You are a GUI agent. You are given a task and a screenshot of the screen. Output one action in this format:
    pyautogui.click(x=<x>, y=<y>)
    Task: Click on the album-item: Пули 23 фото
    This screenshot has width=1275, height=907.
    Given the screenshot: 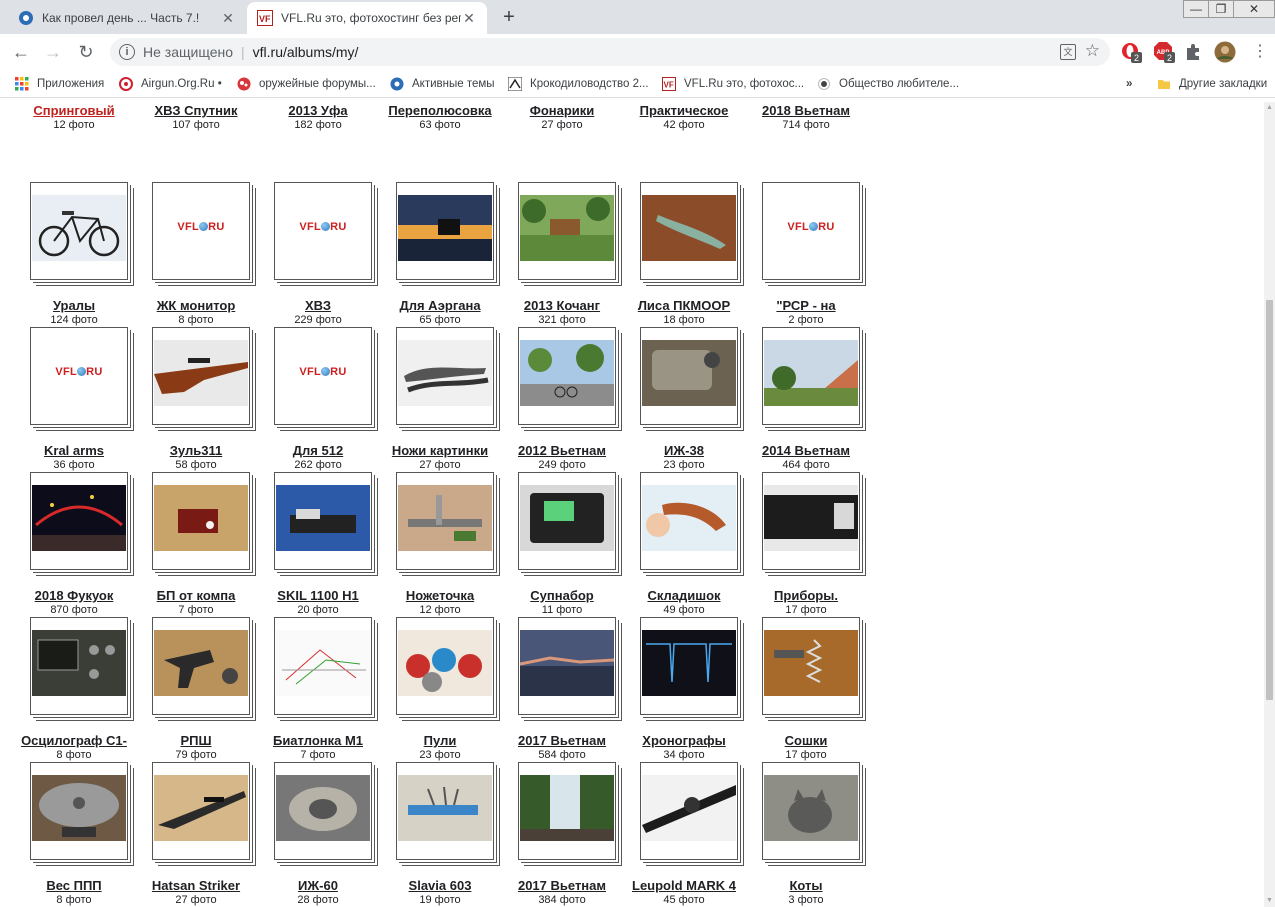 What is the action you would take?
    pyautogui.click(x=430, y=689)
    